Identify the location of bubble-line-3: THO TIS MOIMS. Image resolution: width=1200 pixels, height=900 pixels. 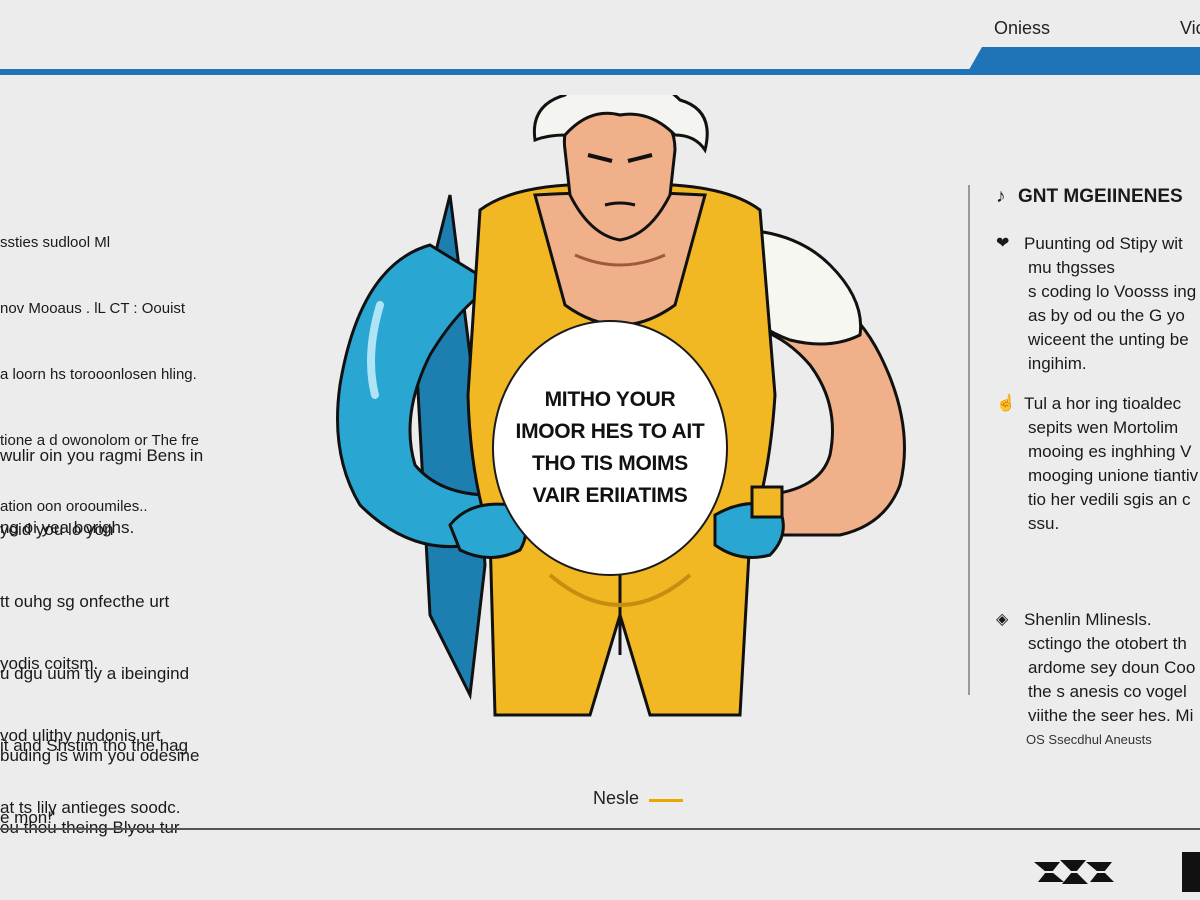
(610, 463).